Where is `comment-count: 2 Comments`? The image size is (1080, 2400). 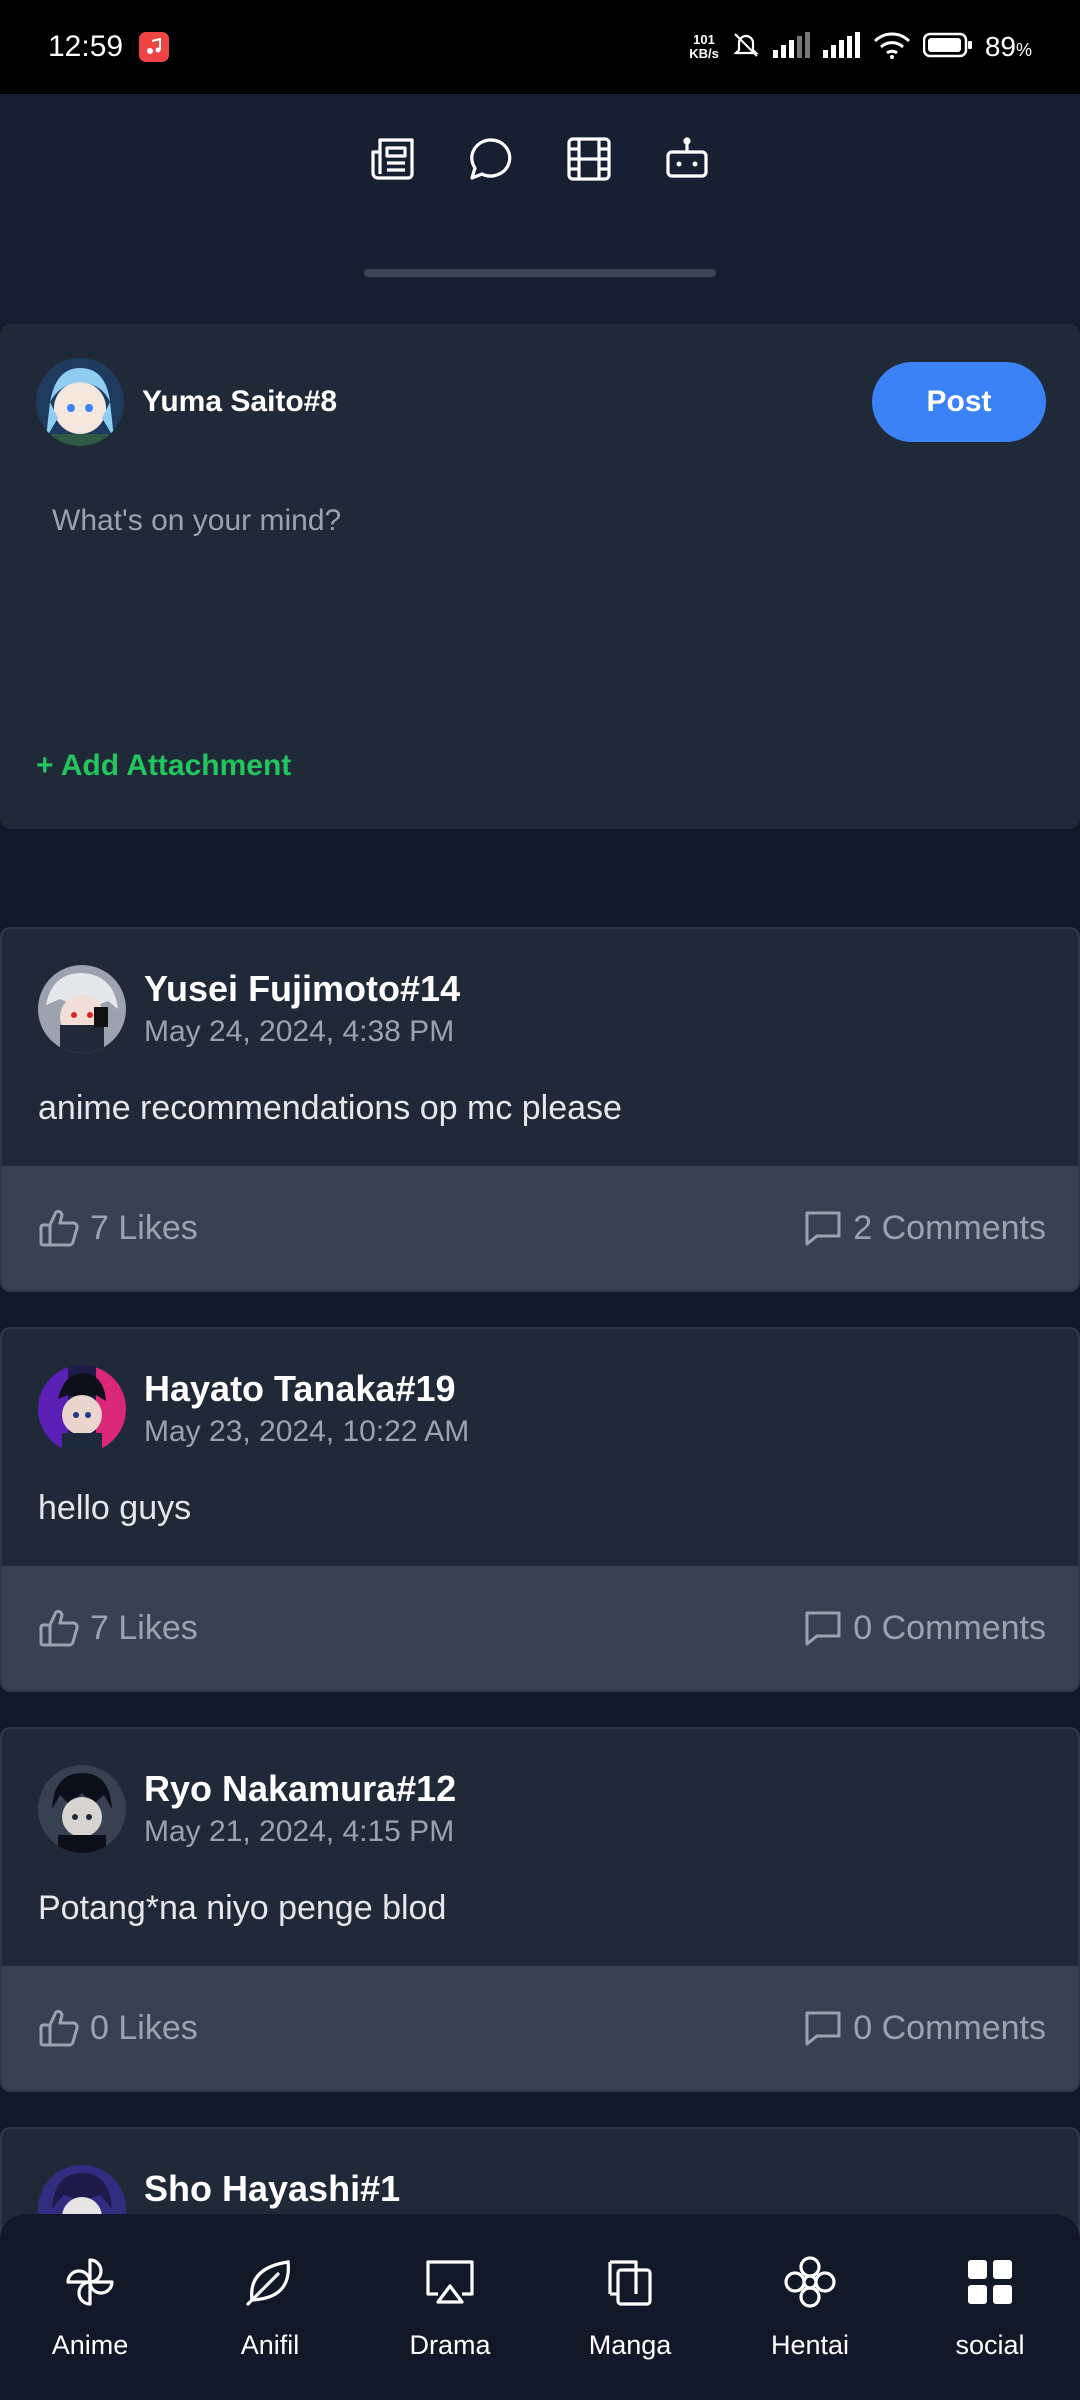
comment-count: 2 Comments is located at coordinates (949, 1227).